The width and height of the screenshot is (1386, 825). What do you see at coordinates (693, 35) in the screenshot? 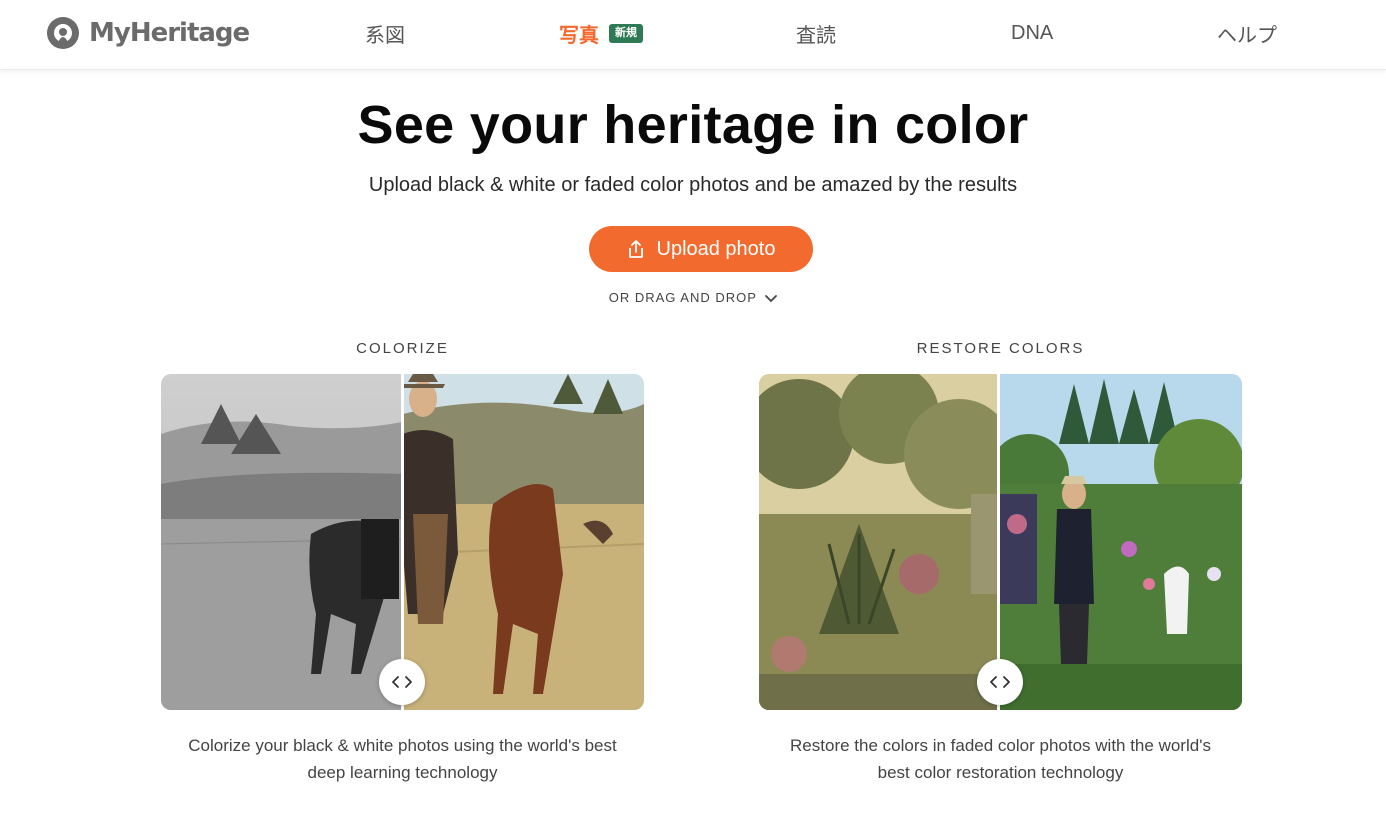
I see `top-nav-bar: MyHeritage 系図 写真 新規 査読 DNA ヘルプ` at bounding box center [693, 35].